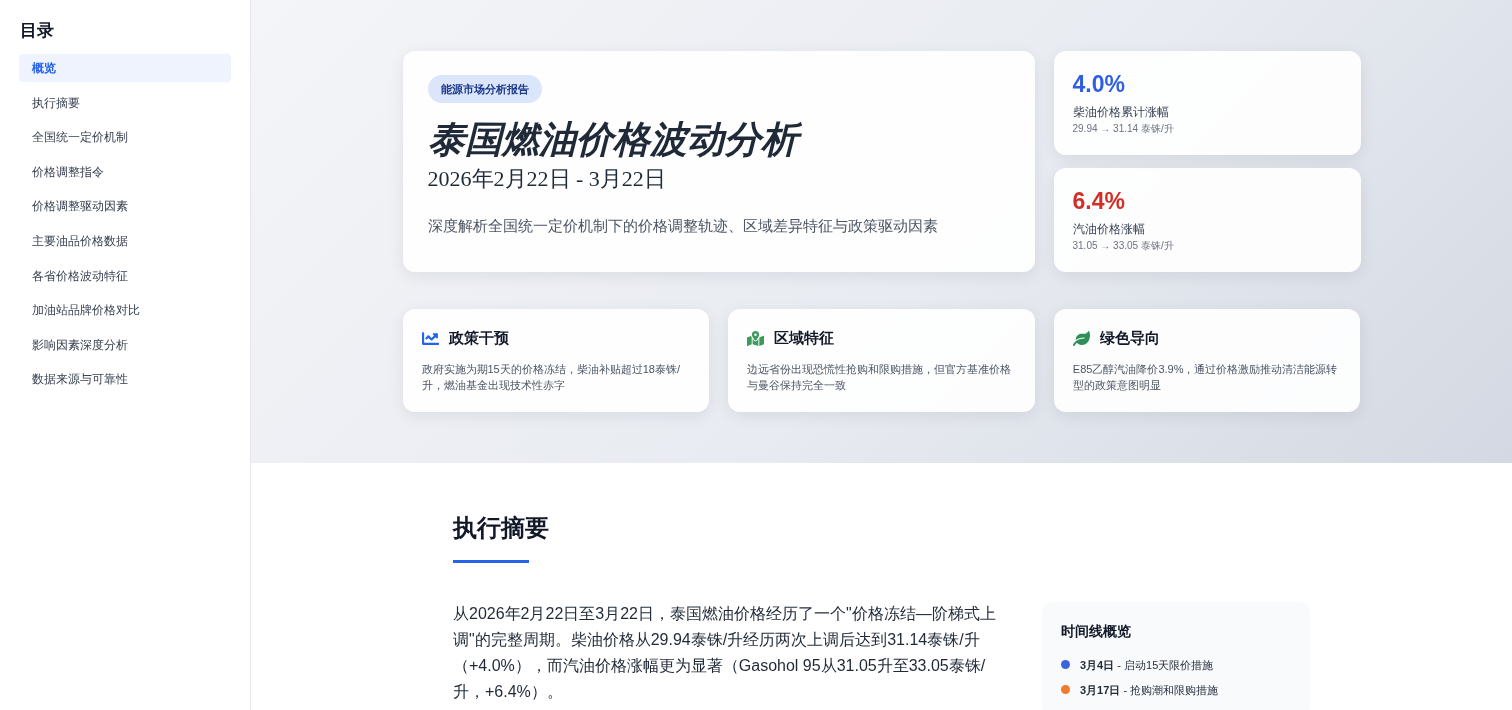 The height and width of the screenshot is (710, 1512). What do you see at coordinates (1098, 201) in the screenshot?
I see `stat-value: 6.4%` at bounding box center [1098, 201].